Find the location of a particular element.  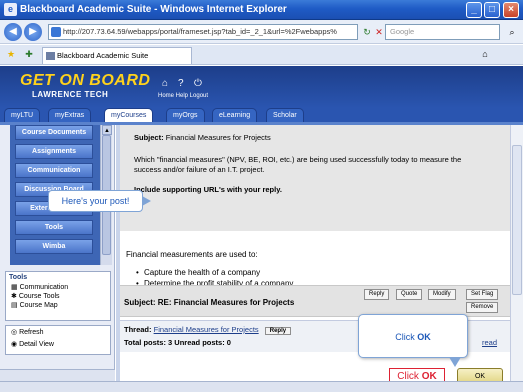

add-favorites-icon: ✚ is located at coordinates (29, 54).